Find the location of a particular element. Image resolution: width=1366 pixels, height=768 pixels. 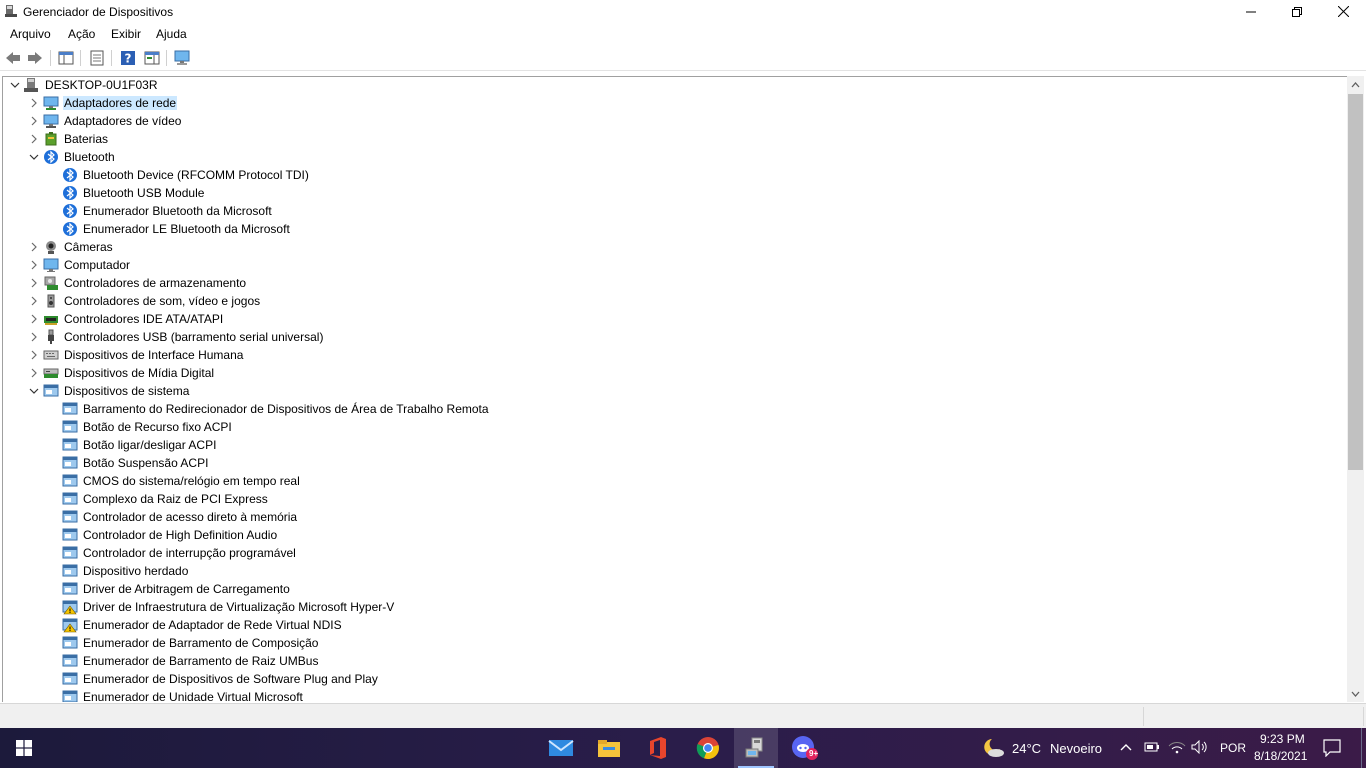

tree-category: Adaptadores de rede is located at coordinates (675, 103).